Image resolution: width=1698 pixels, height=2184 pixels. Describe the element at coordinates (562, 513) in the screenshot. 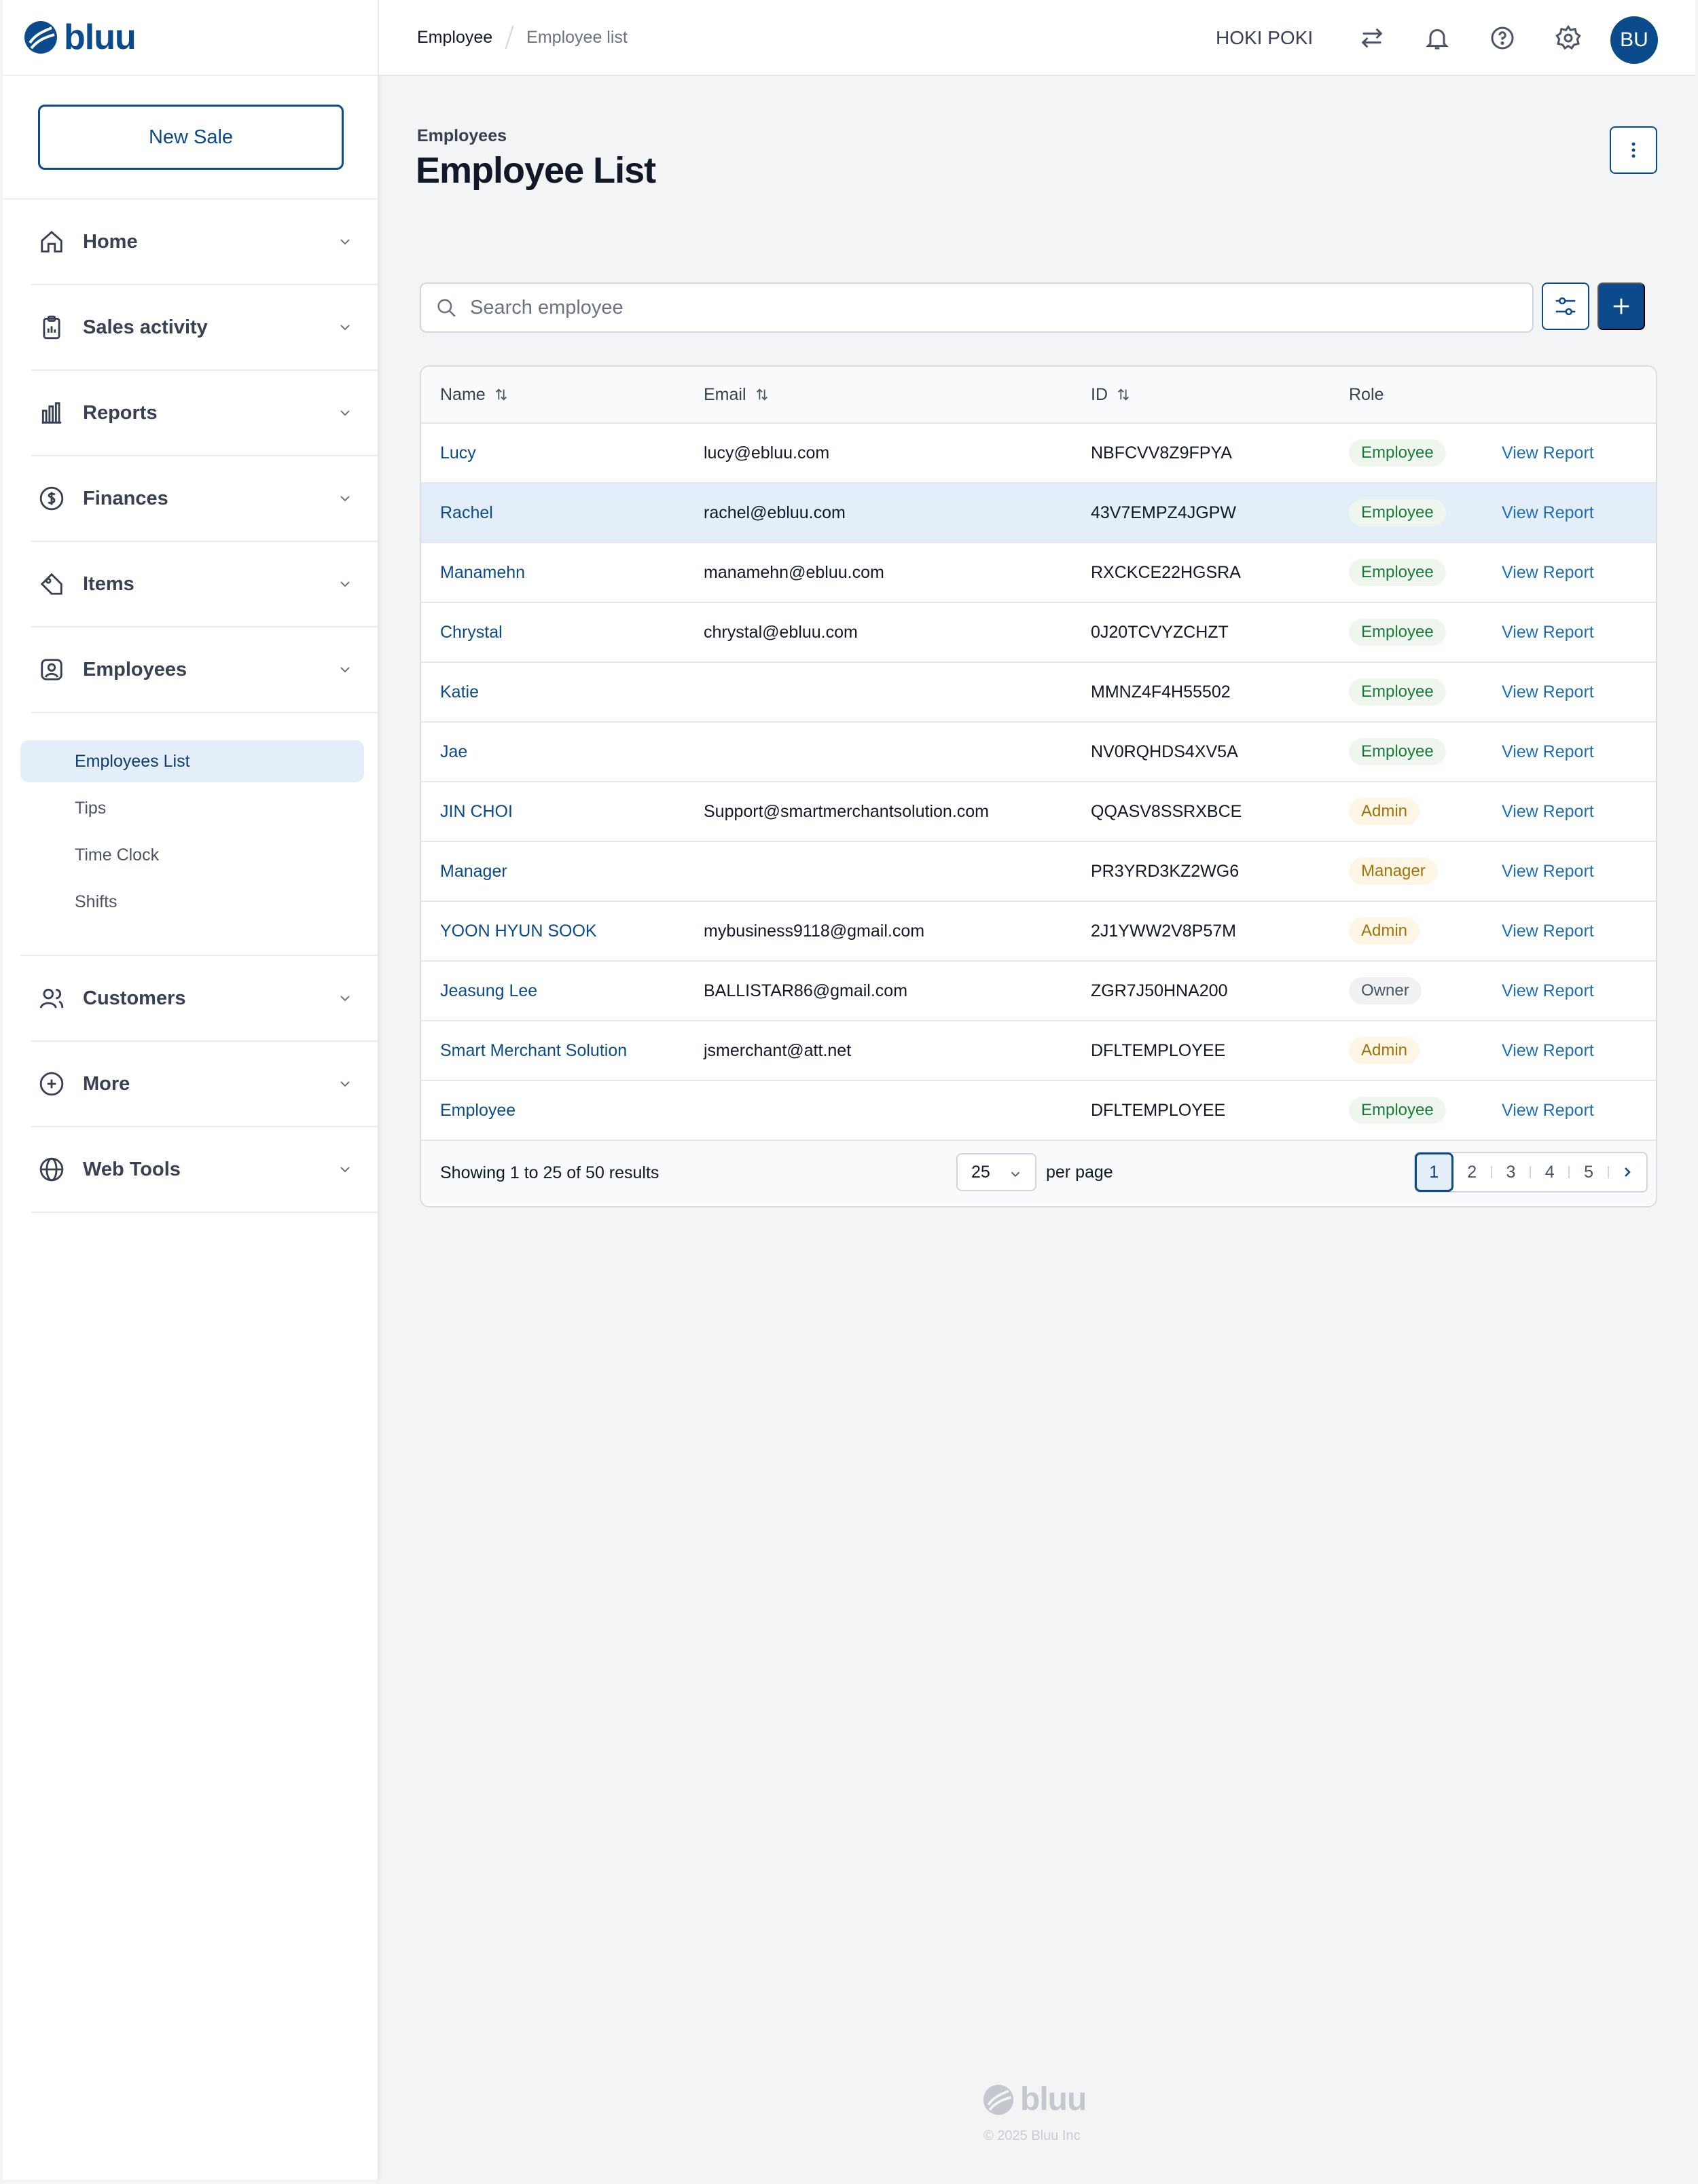

I see `employee-name-link: Rachel` at that location.